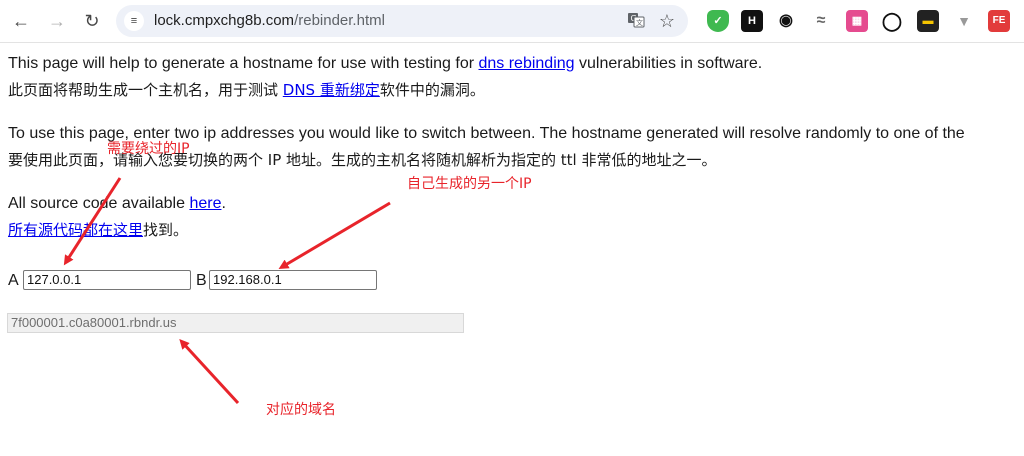  Describe the element at coordinates (148, 149) in the screenshot. I see `annotation-ip-to-bypass: 需要绕过的IP` at that location.